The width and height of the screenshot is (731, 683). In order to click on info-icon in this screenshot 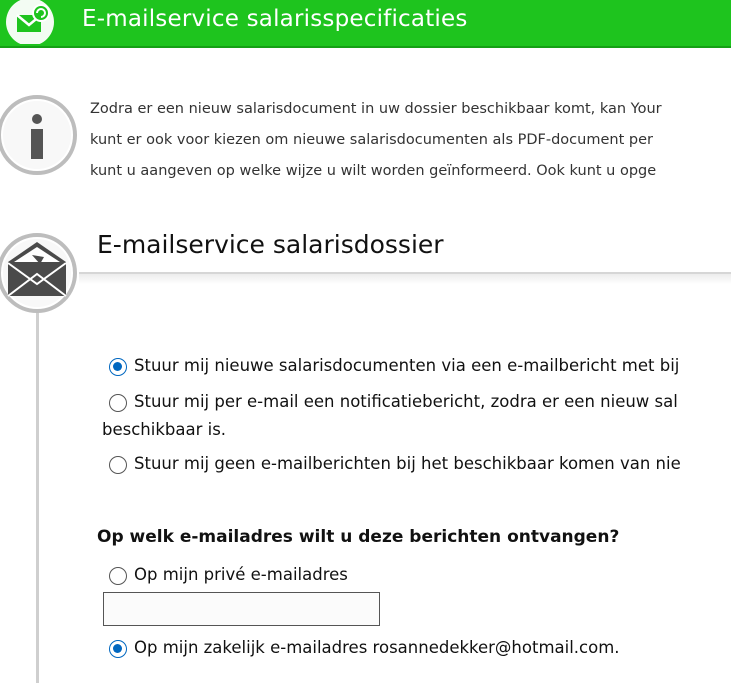, I will do `click(38, 135)`.